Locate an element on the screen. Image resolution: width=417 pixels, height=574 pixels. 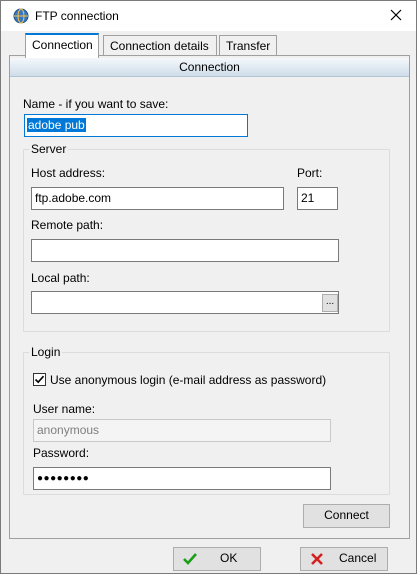
cancel-label: Cancel is located at coordinates (358, 558).